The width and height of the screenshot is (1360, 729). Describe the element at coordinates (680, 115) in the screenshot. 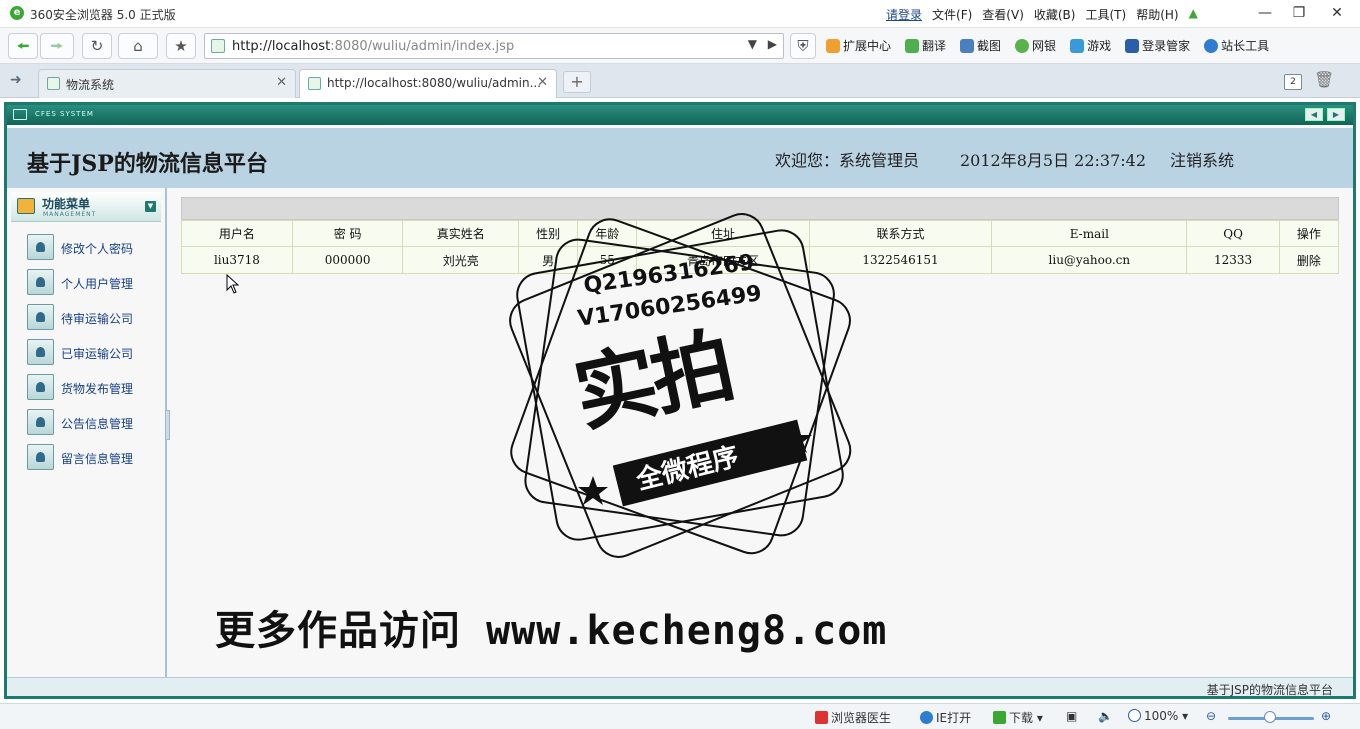

I see `system-bar: CFES SYSTEM ◀ ▶` at that location.